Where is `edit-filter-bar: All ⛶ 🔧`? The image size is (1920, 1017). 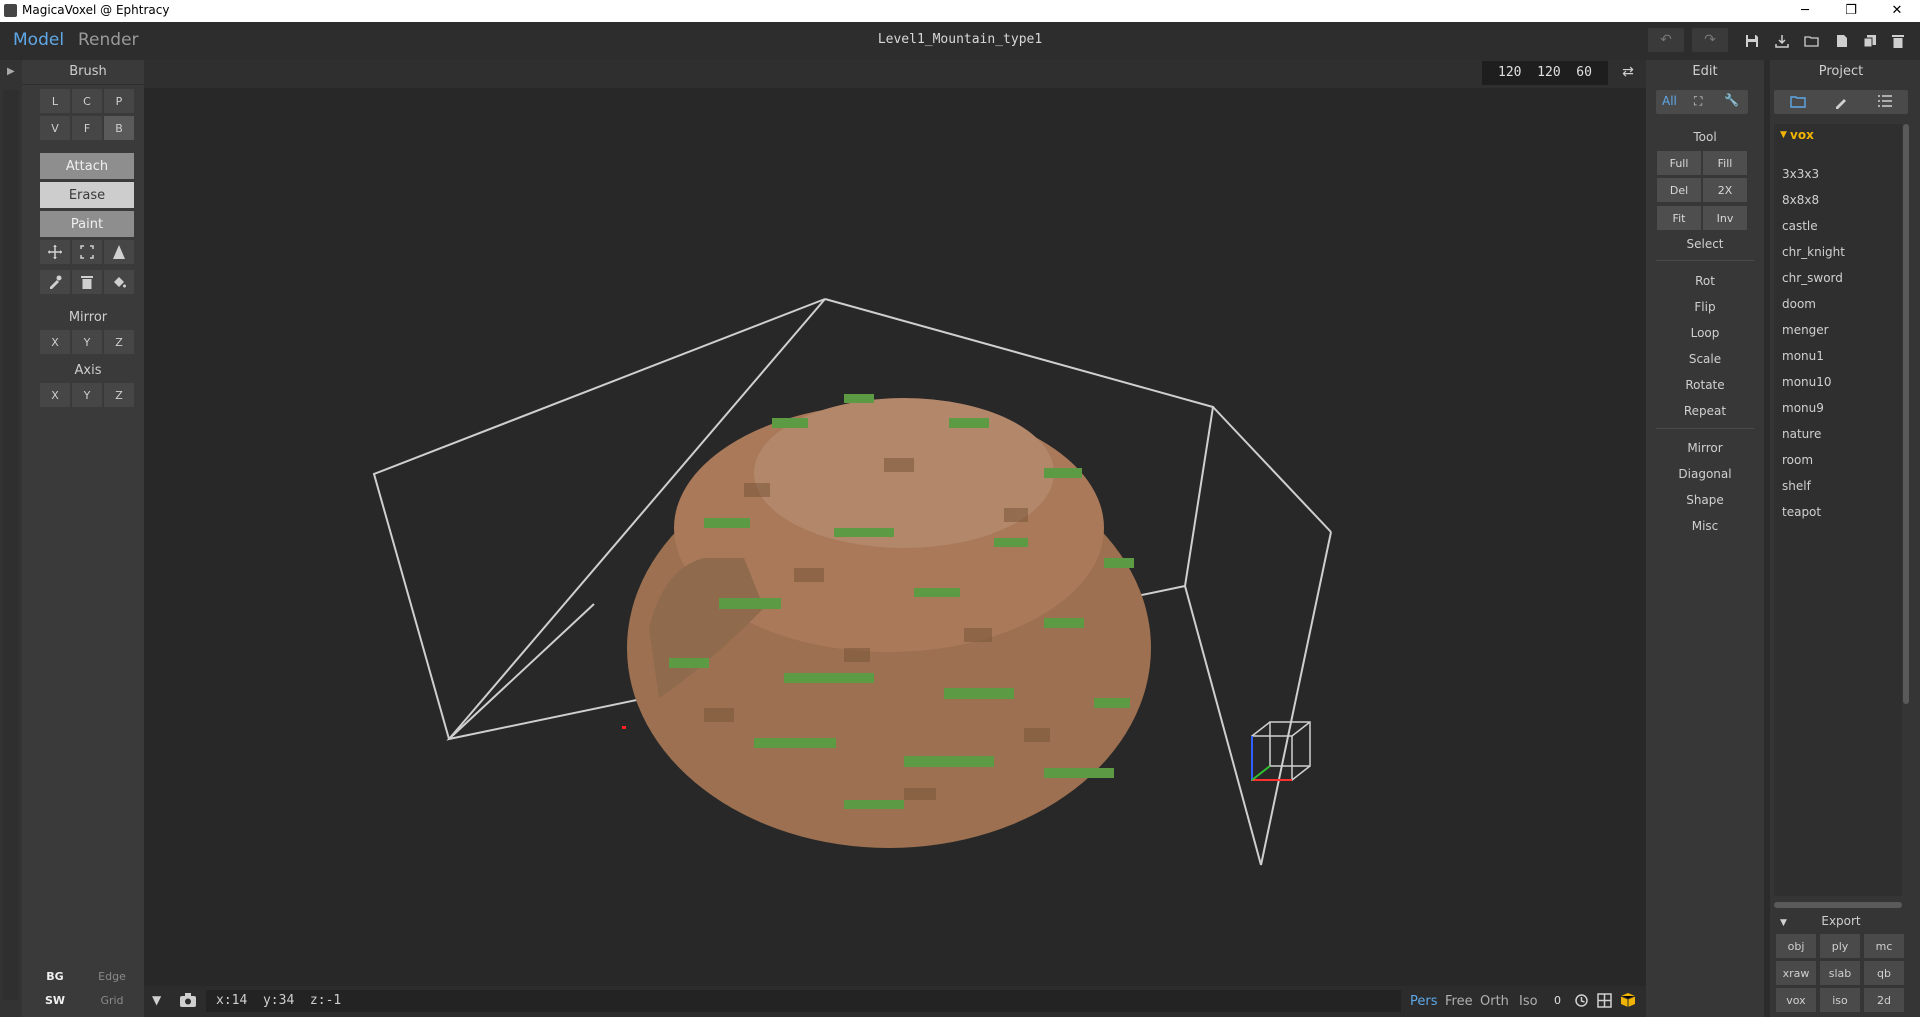
edit-filter-bar: All ⛶ 🔧 is located at coordinates (1702, 102).